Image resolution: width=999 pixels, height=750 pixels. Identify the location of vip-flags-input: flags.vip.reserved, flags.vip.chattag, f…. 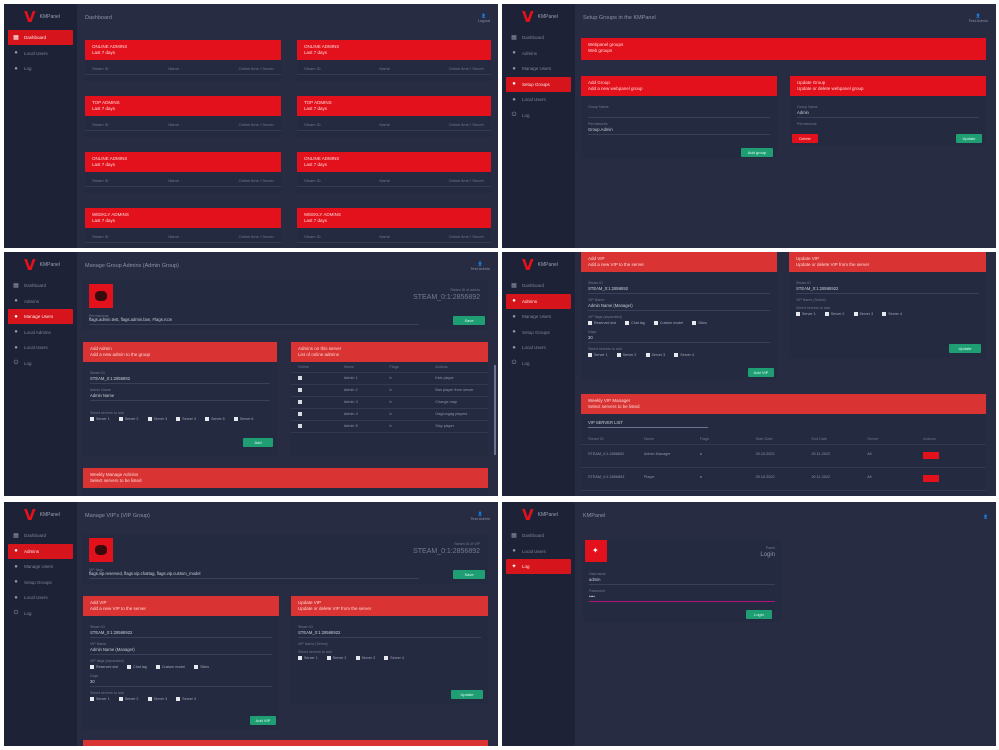
(254, 575).